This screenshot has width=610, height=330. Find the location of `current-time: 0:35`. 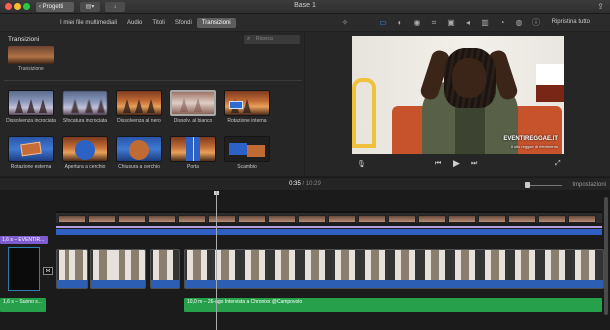

current-time: 0:35 is located at coordinates (295, 184).